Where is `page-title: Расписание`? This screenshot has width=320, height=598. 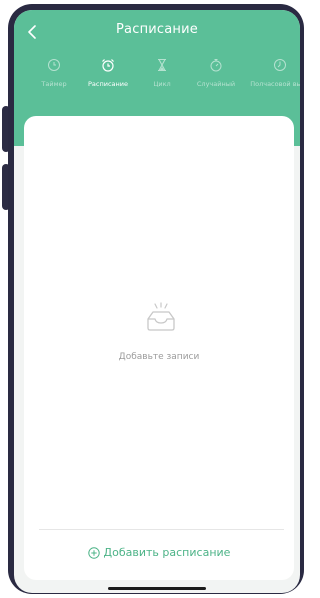
page-title: Расписание is located at coordinates (157, 29).